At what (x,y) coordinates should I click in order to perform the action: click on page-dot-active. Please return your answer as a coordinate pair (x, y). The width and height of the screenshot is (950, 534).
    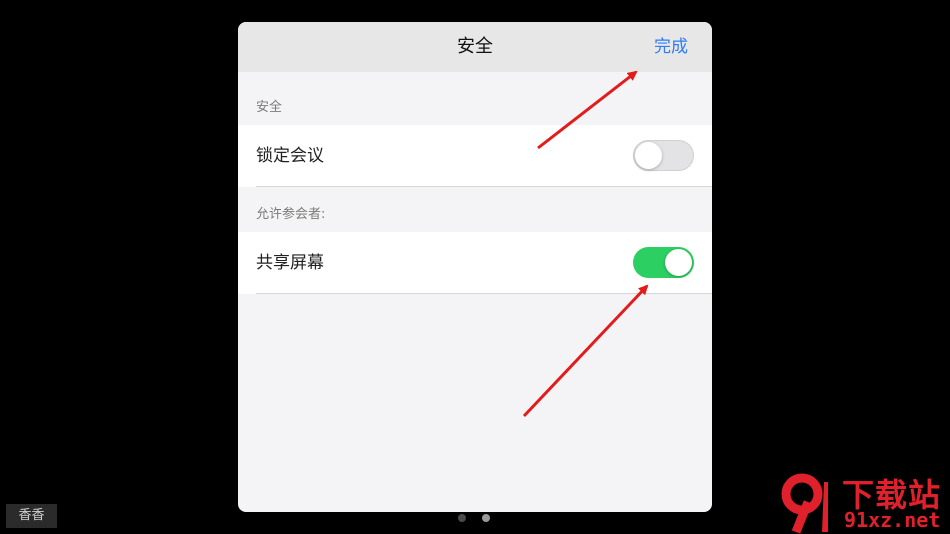
    Looking at the image, I should click on (486, 518).